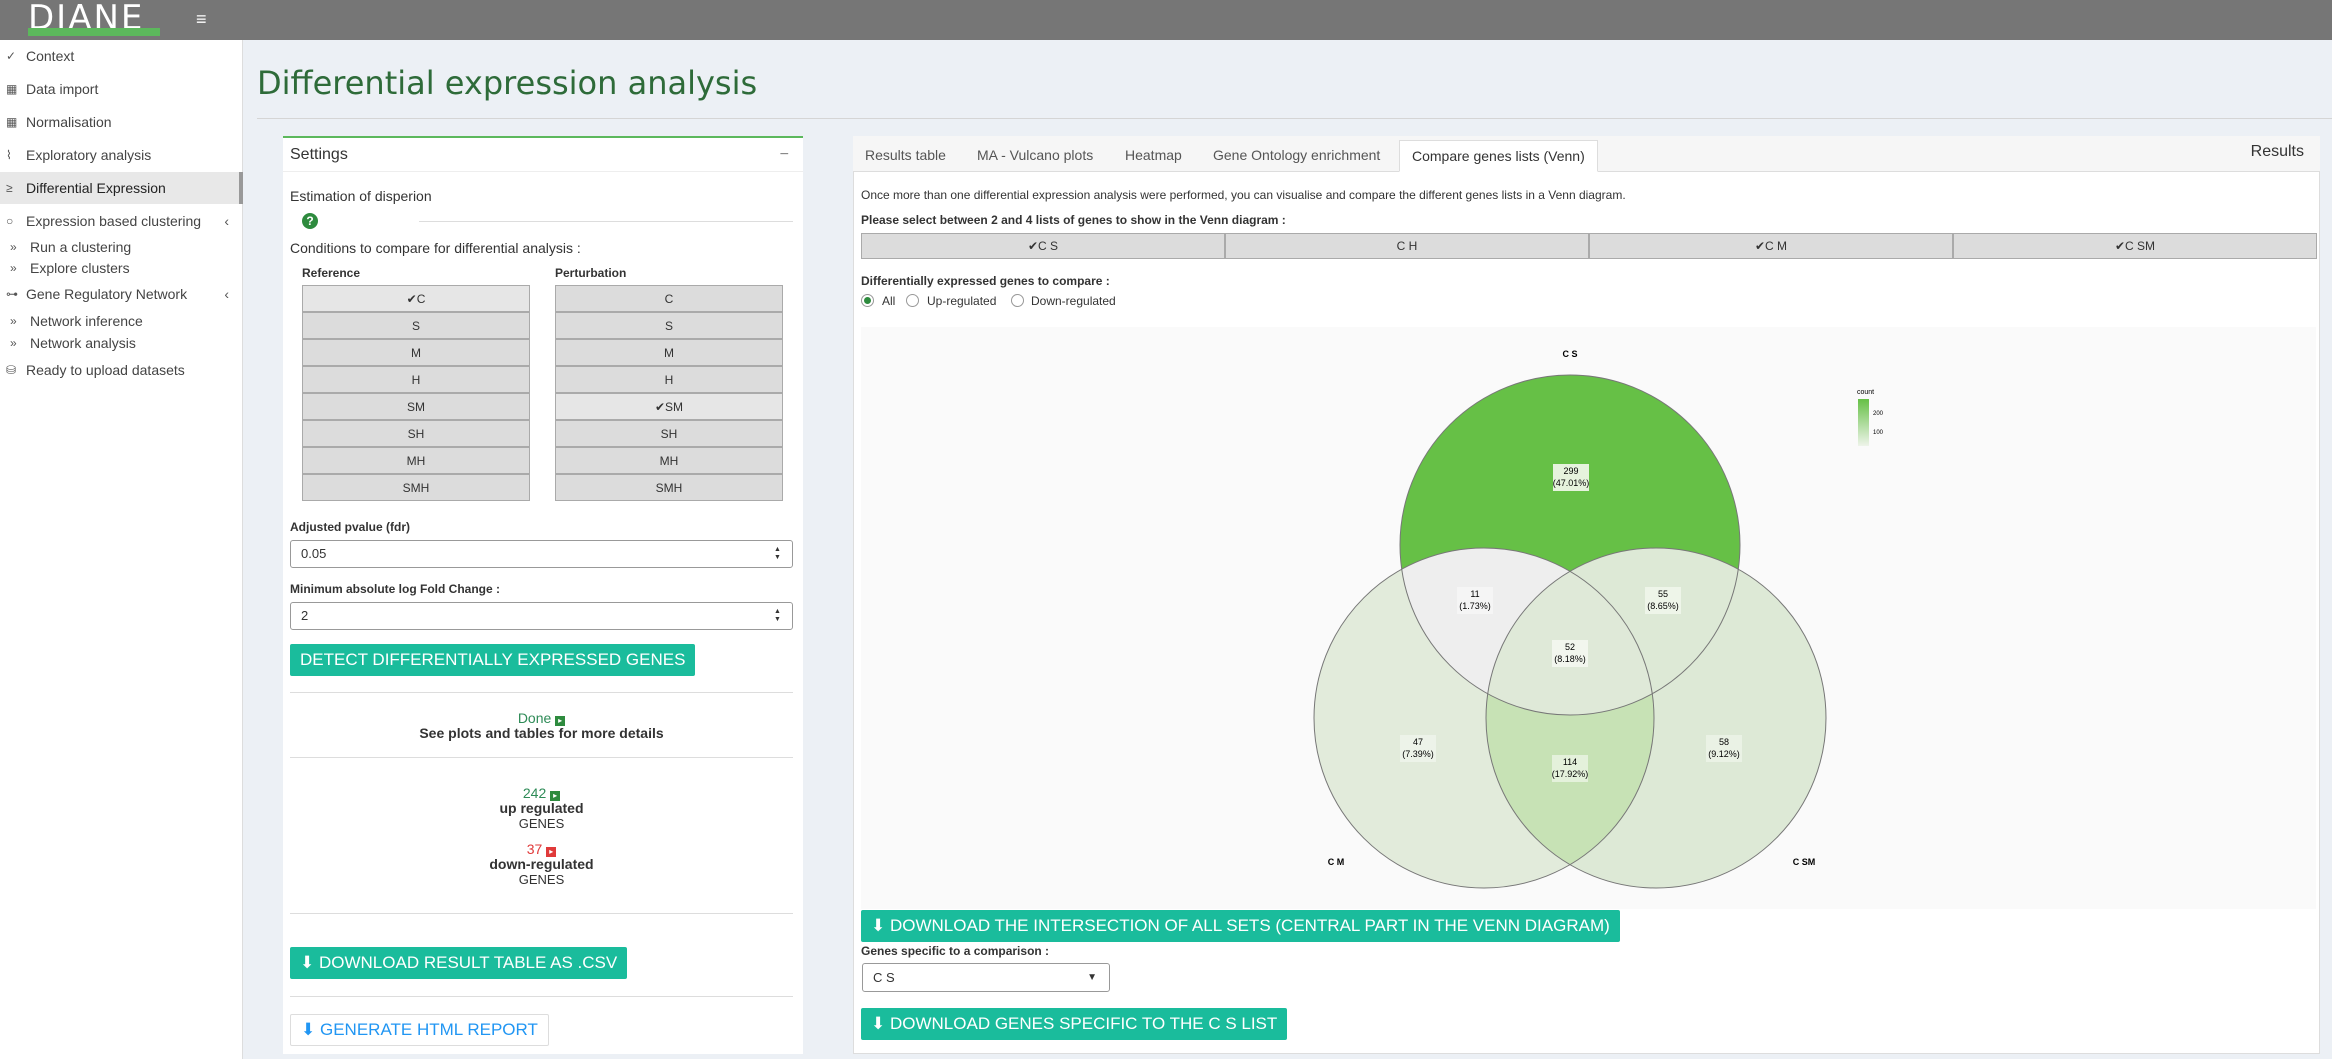 The width and height of the screenshot is (2332, 1059). What do you see at coordinates (1296, 156) in the screenshot?
I see `tab-go-enrichment: Gene Ontology enrichment` at bounding box center [1296, 156].